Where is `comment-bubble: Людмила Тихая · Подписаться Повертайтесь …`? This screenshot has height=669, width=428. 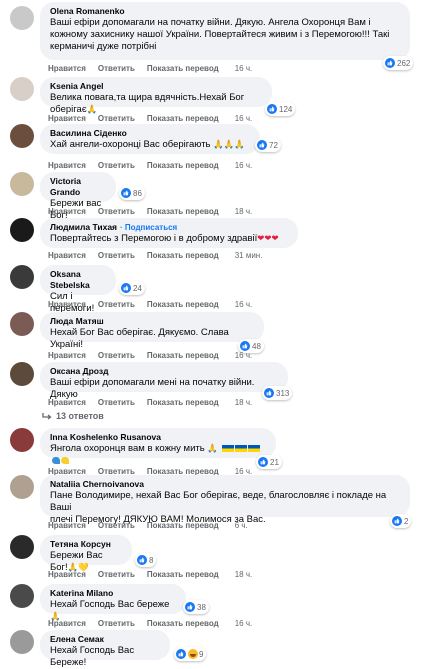 comment-bubble: Людмила Тихая · Подписаться Повертайтесь … is located at coordinates (169, 233).